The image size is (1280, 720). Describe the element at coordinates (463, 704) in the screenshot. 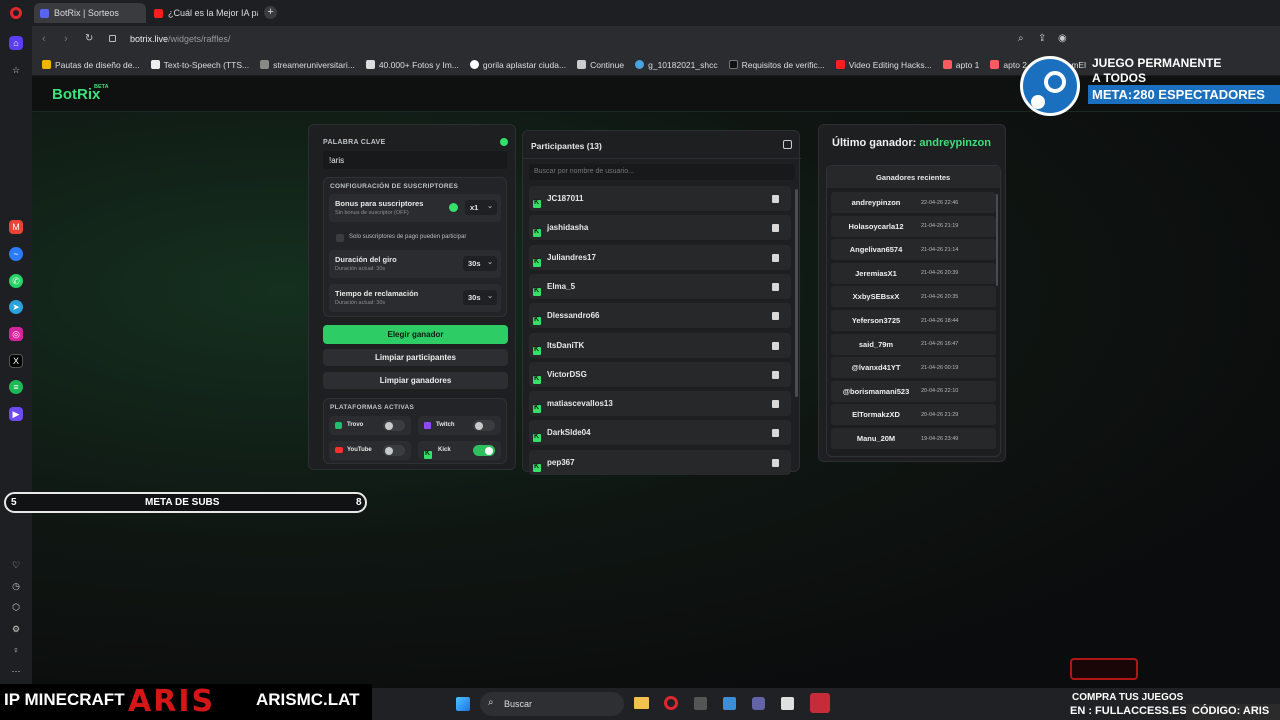

I see `windows-start-icon` at that location.